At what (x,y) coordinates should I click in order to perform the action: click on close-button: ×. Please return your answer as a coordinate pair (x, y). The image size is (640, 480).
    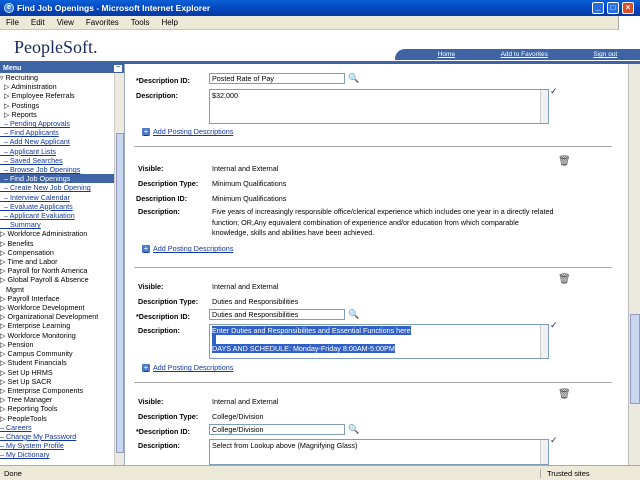
    Looking at the image, I should click on (628, 8).